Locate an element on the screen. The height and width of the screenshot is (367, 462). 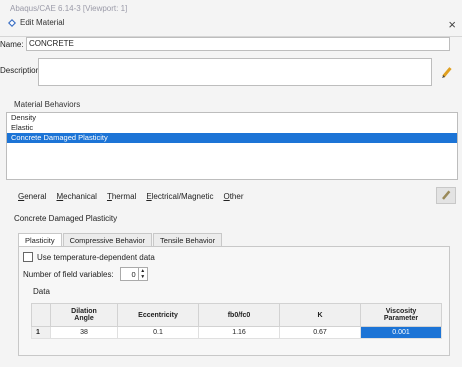
temp-dependent-checkbox is located at coordinates (28, 257).